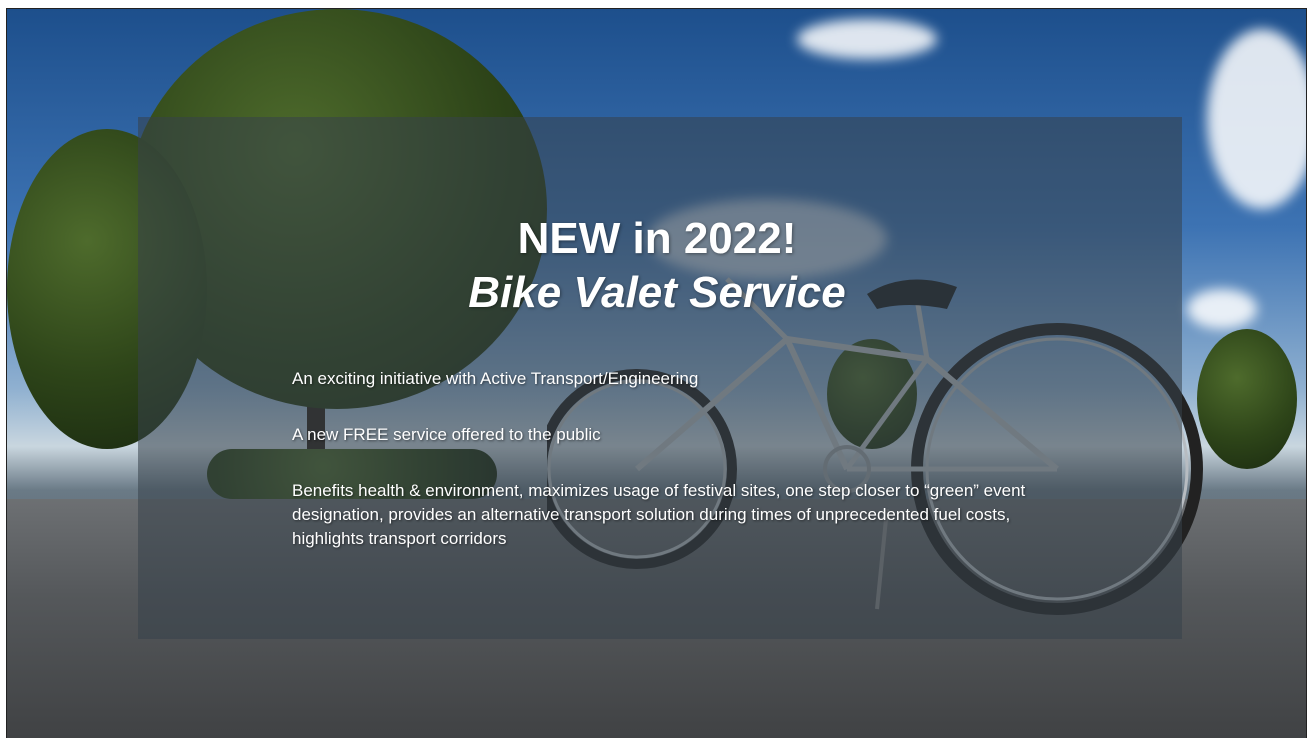  Describe the element at coordinates (446, 434) in the screenshot. I see `bullet-item: A new FREE service offered to the public` at that location.